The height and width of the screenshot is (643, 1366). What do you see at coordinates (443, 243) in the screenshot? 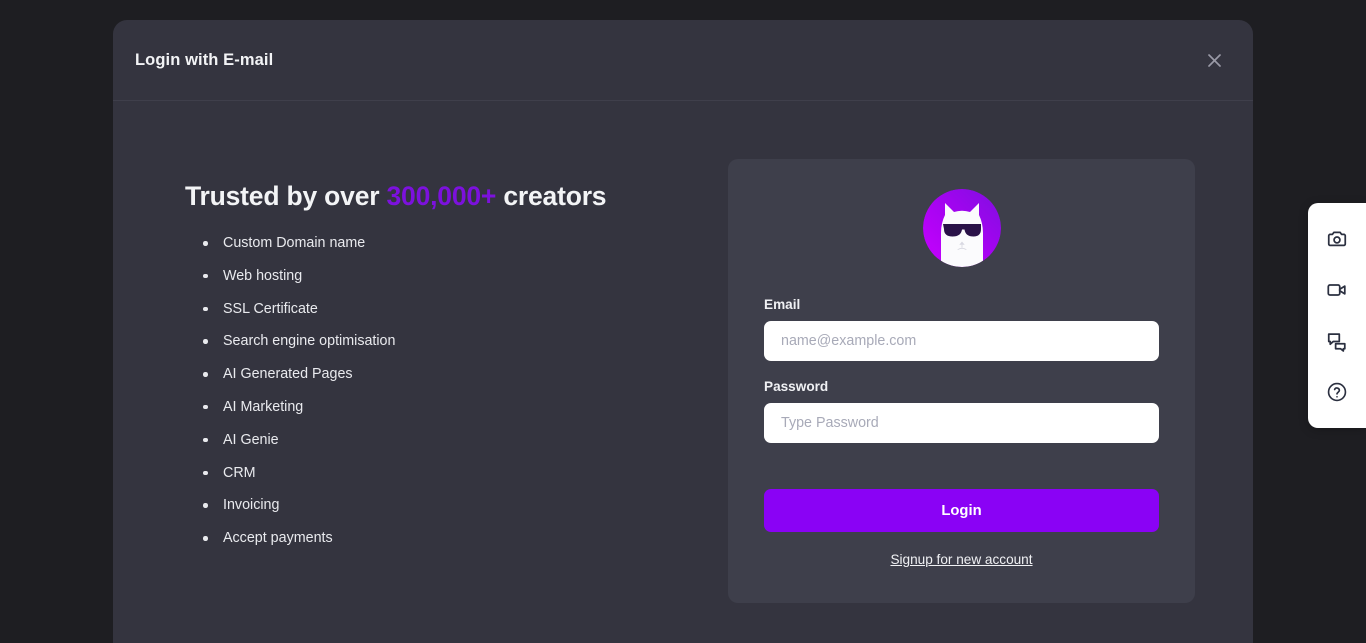
I see `list-item: Custom Domain name` at bounding box center [443, 243].